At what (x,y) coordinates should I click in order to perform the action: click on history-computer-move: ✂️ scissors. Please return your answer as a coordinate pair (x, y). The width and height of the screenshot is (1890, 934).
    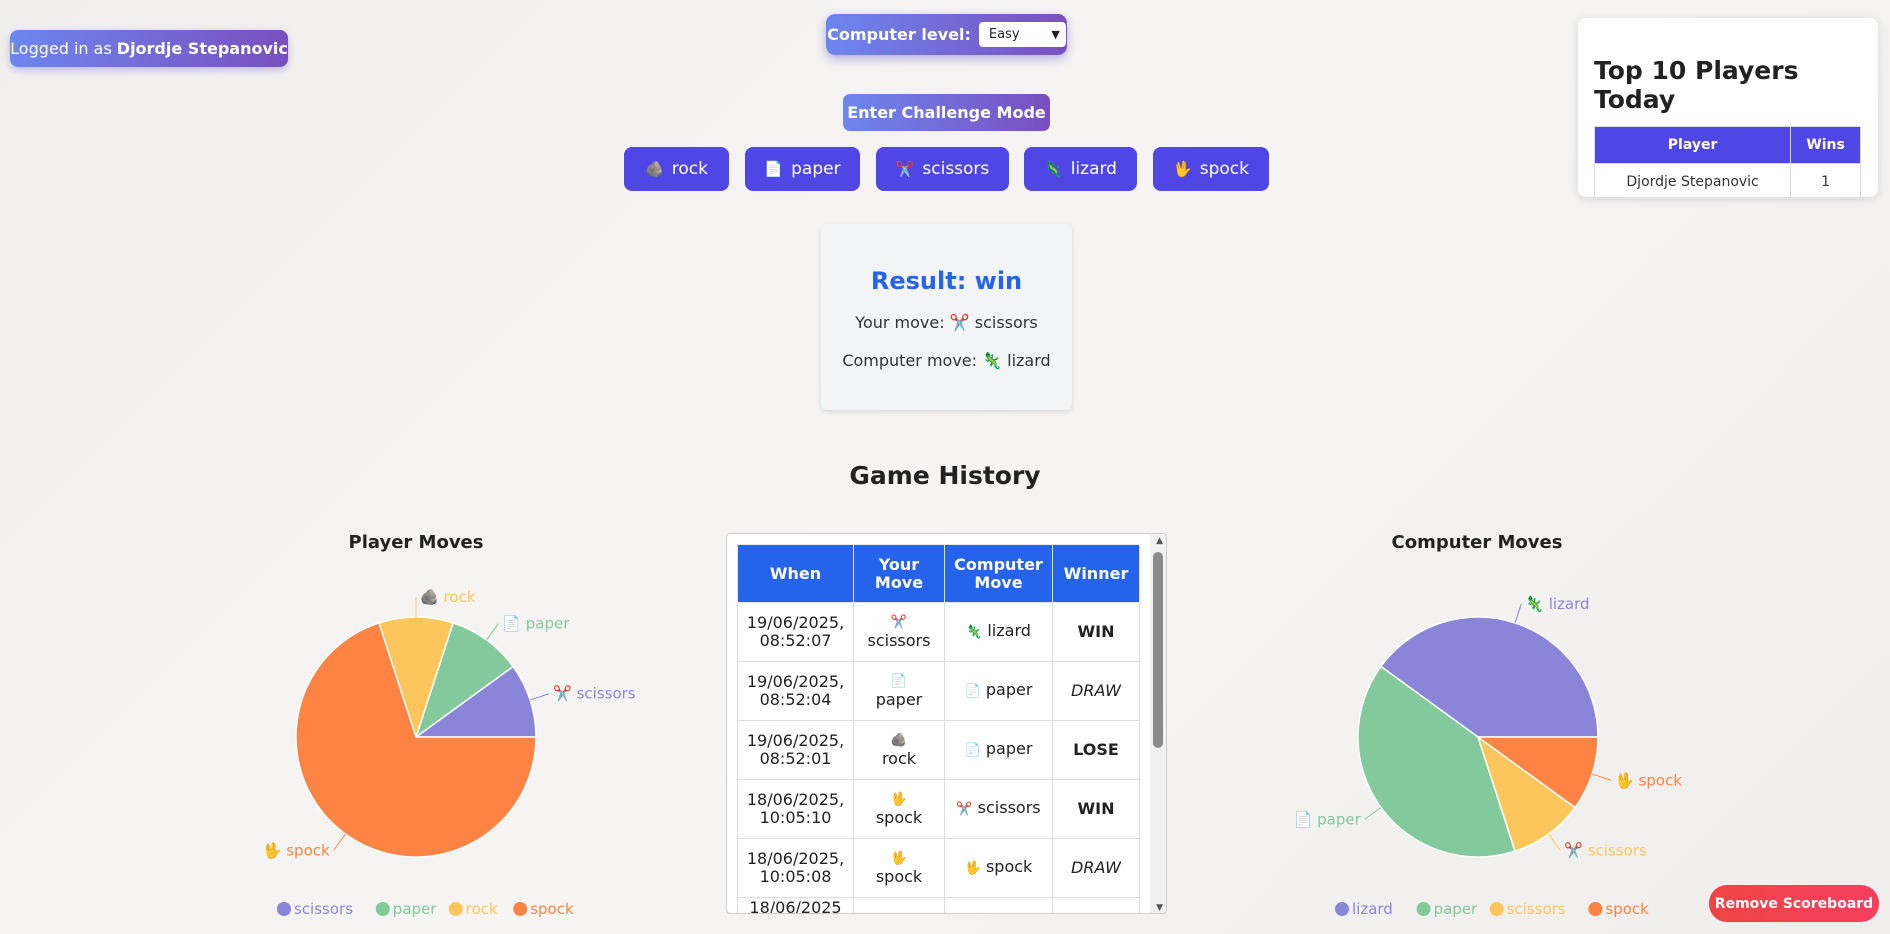
    Looking at the image, I should click on (998, 809).